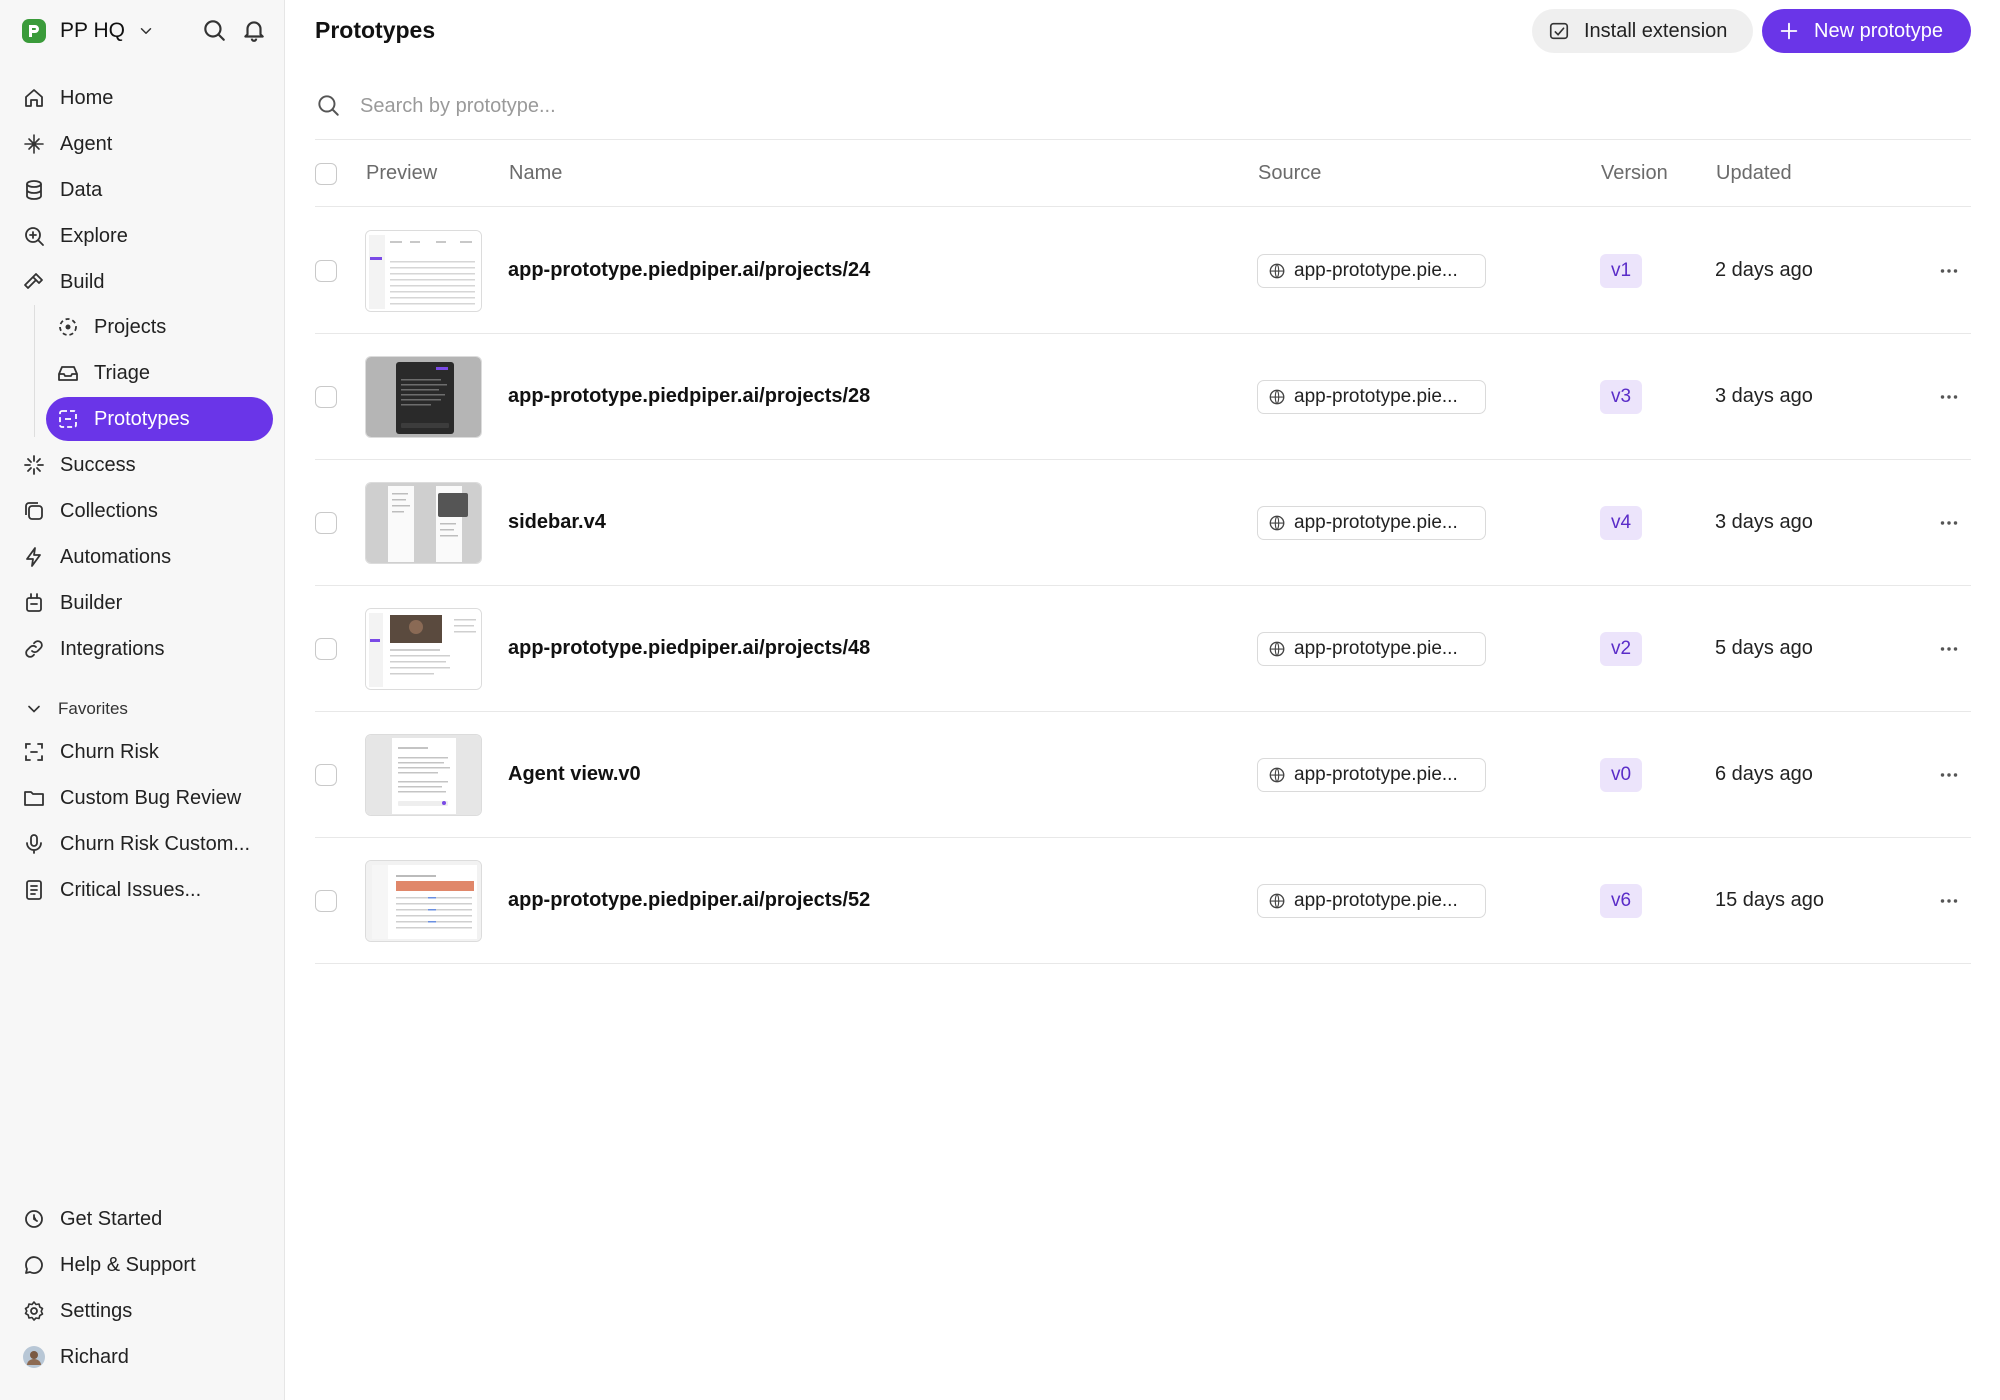 The width and height of the screenshot is (2000, 1400). What do you see at coordinates (1878, 30) in the screenshot?
I see `new-prototype-label: New prototype` at bounding box center [1878, 30].